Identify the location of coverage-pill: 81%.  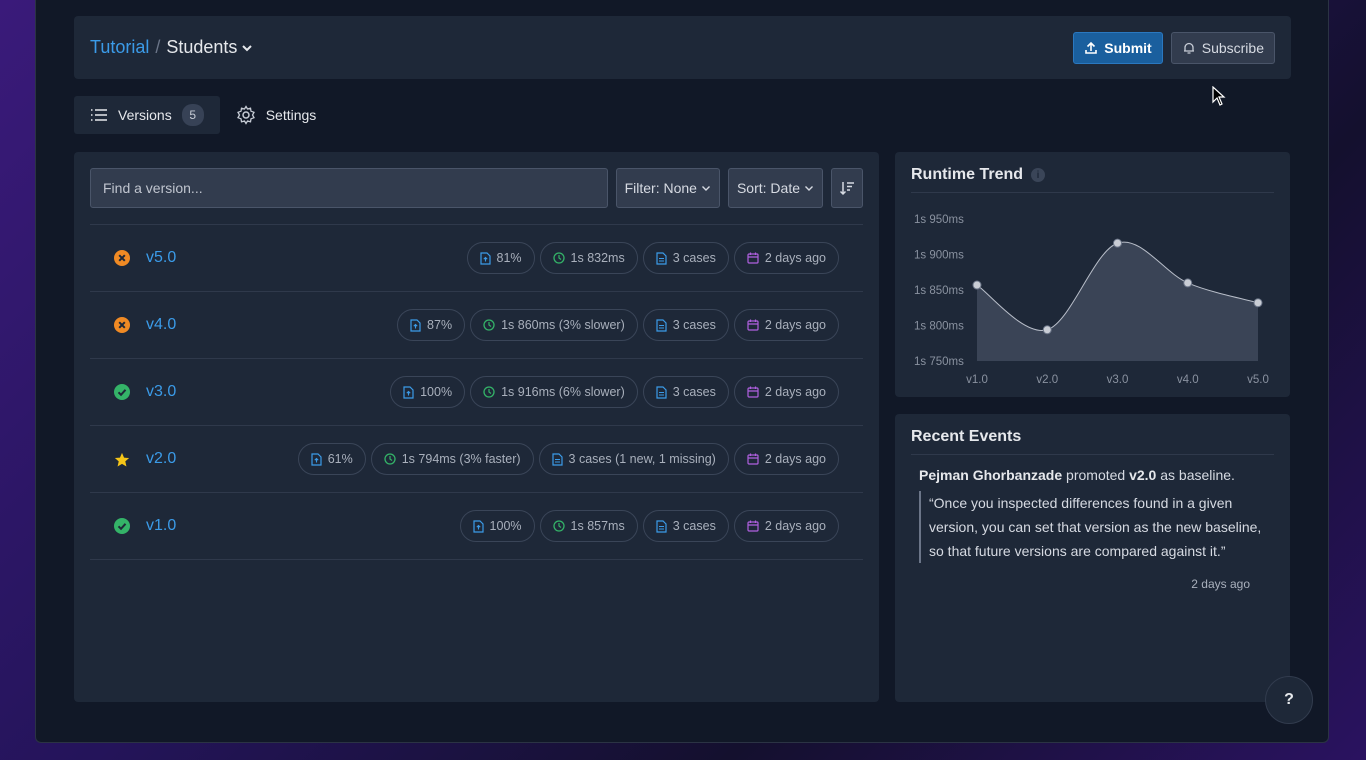
(500, 258).